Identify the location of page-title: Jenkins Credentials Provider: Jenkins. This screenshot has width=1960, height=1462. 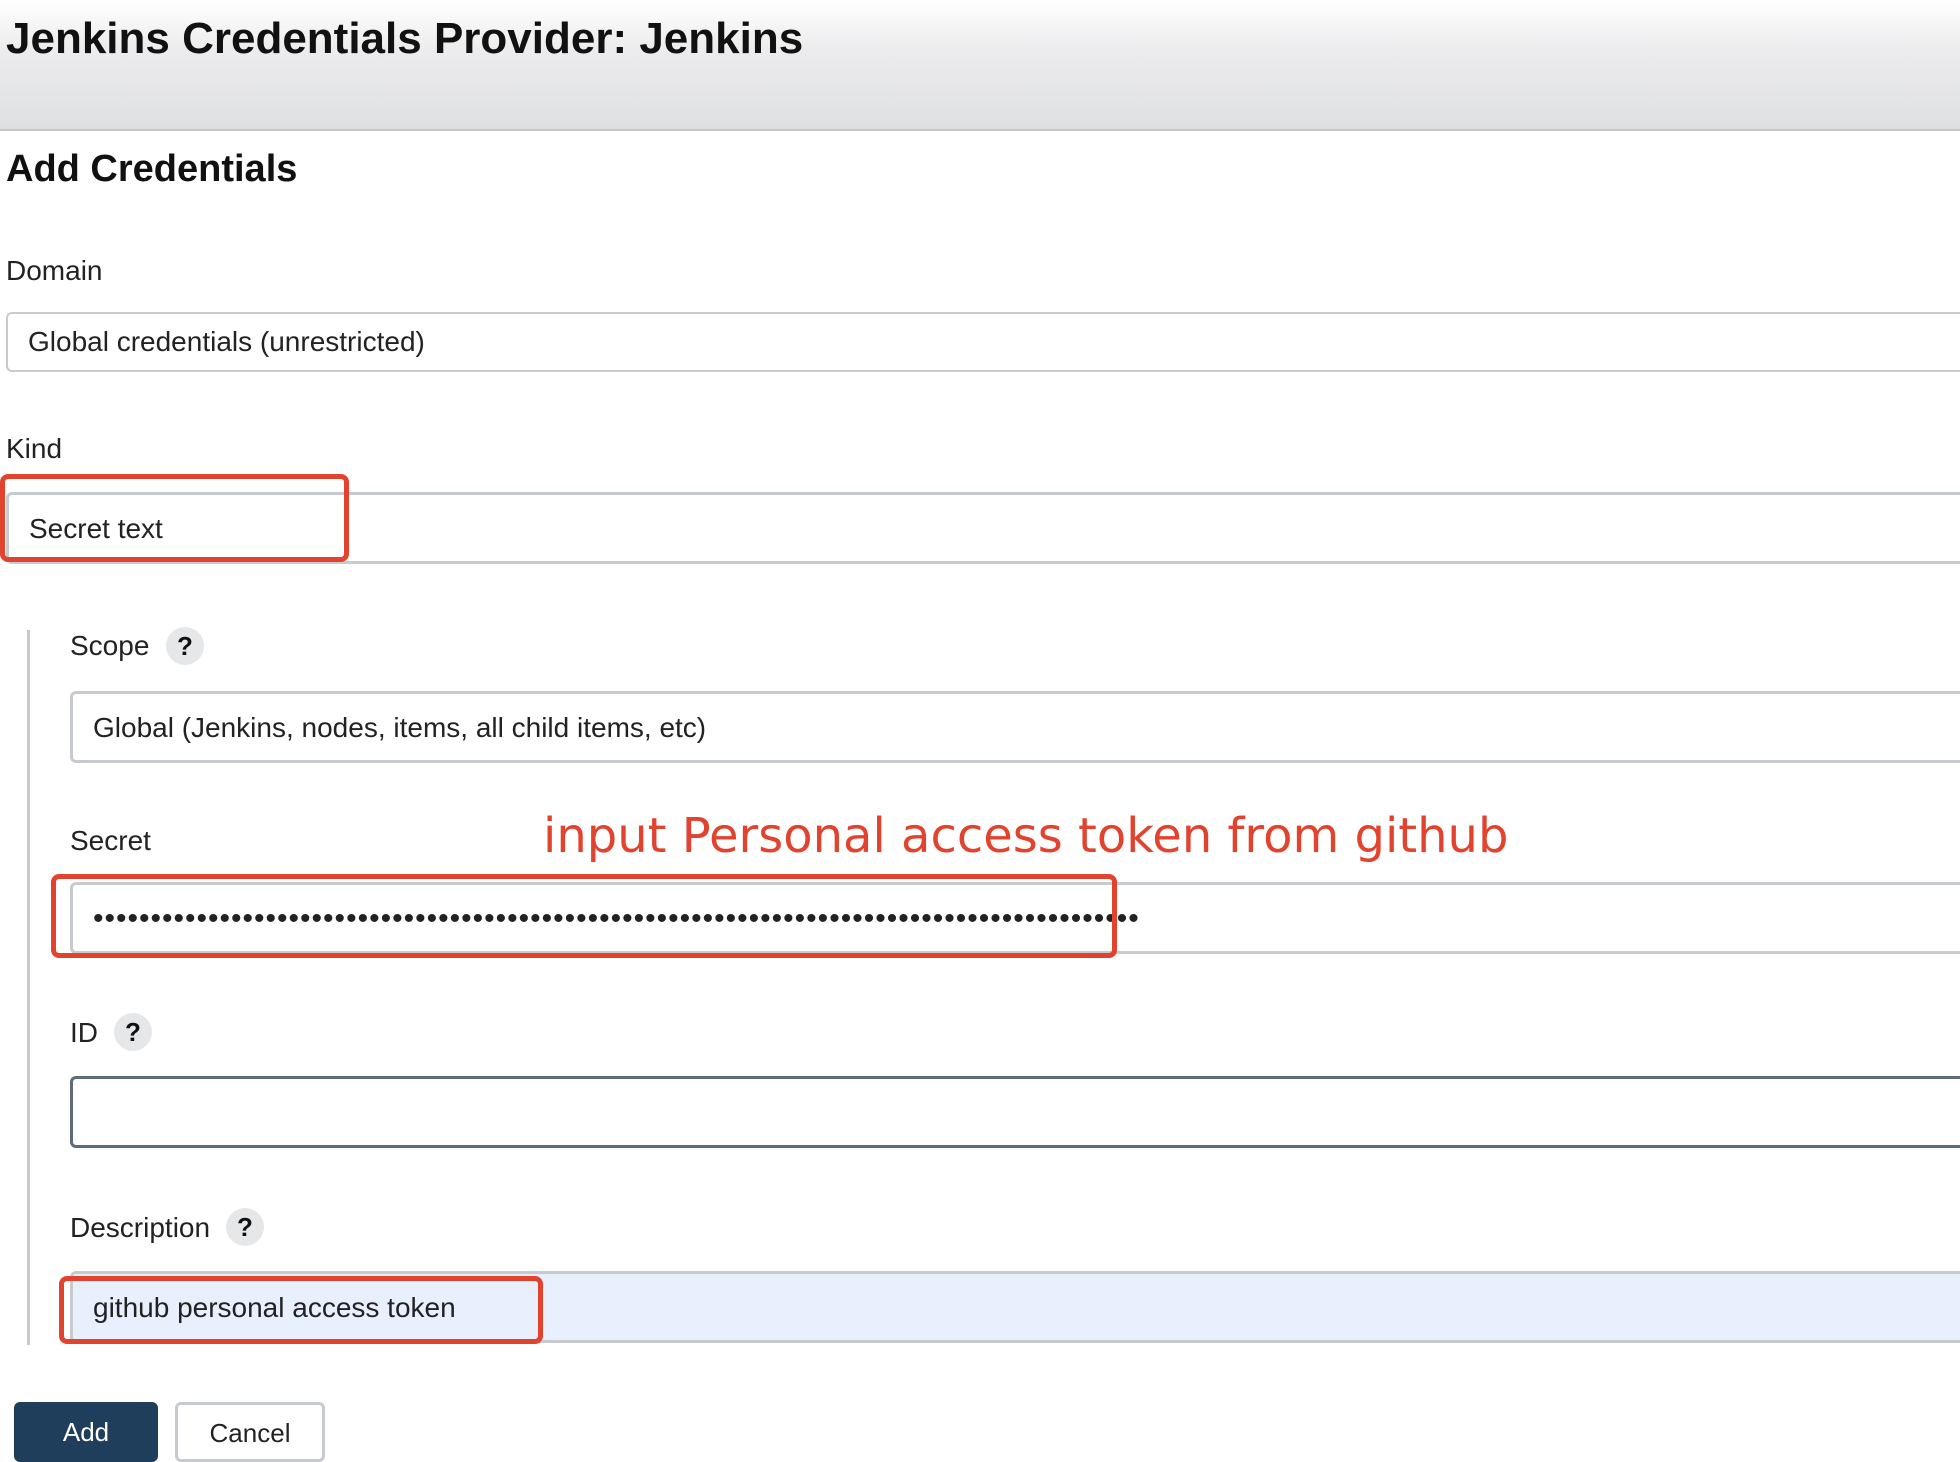
(405, 38).